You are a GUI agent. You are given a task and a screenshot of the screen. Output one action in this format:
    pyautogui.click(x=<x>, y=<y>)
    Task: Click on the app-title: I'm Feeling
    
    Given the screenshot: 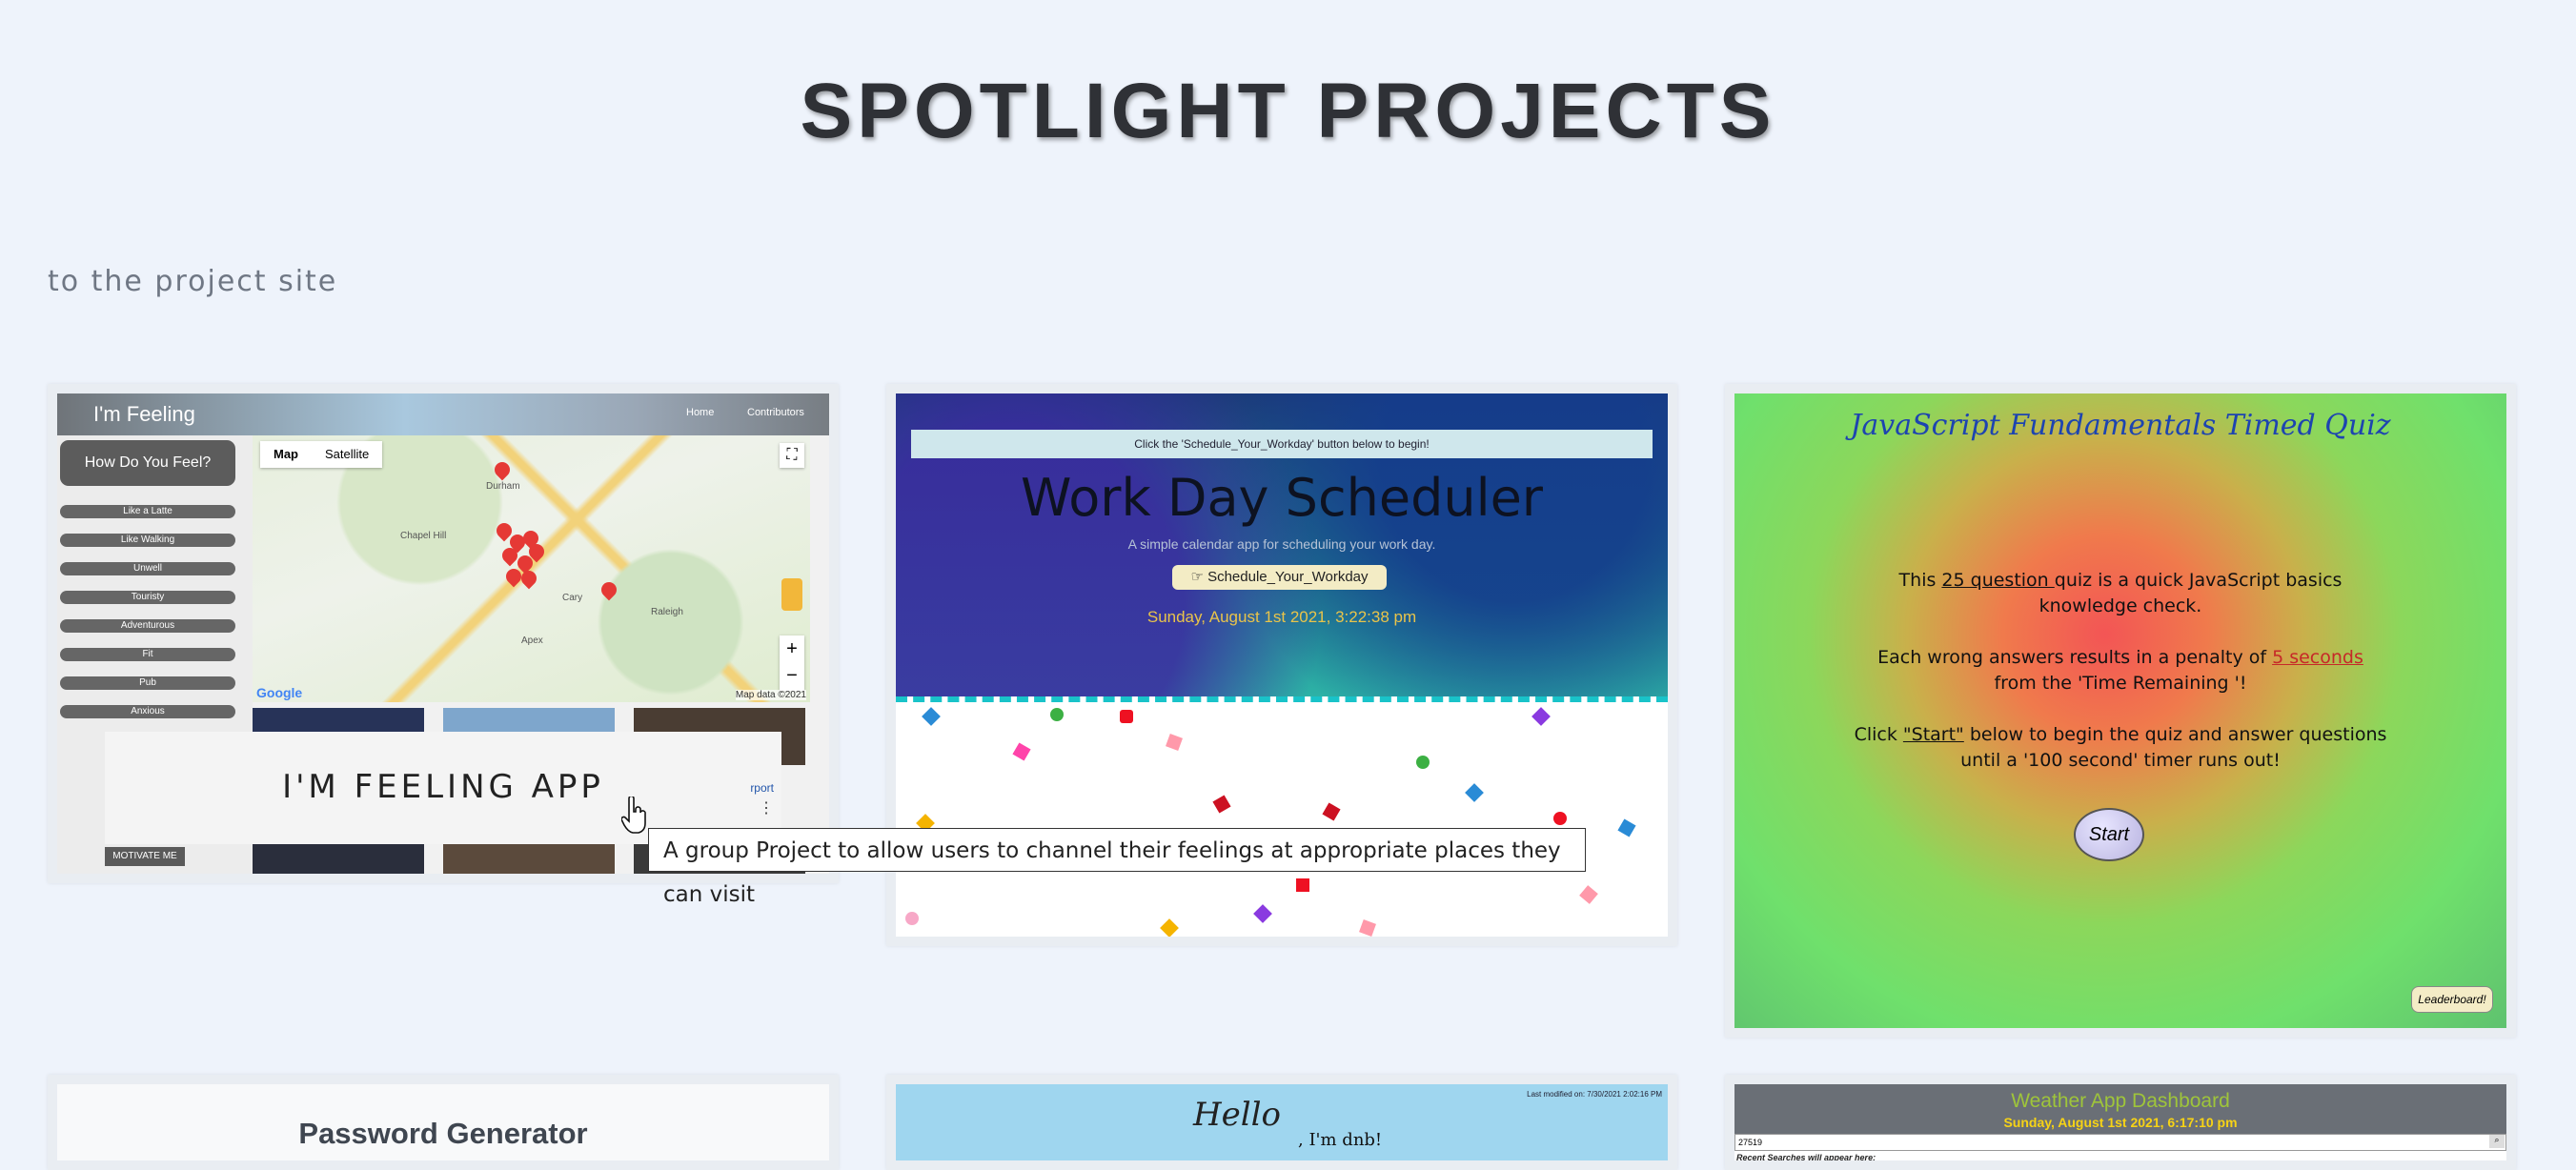 What is the action you would take?
    pyautogui.click(x=144, y=414)
    